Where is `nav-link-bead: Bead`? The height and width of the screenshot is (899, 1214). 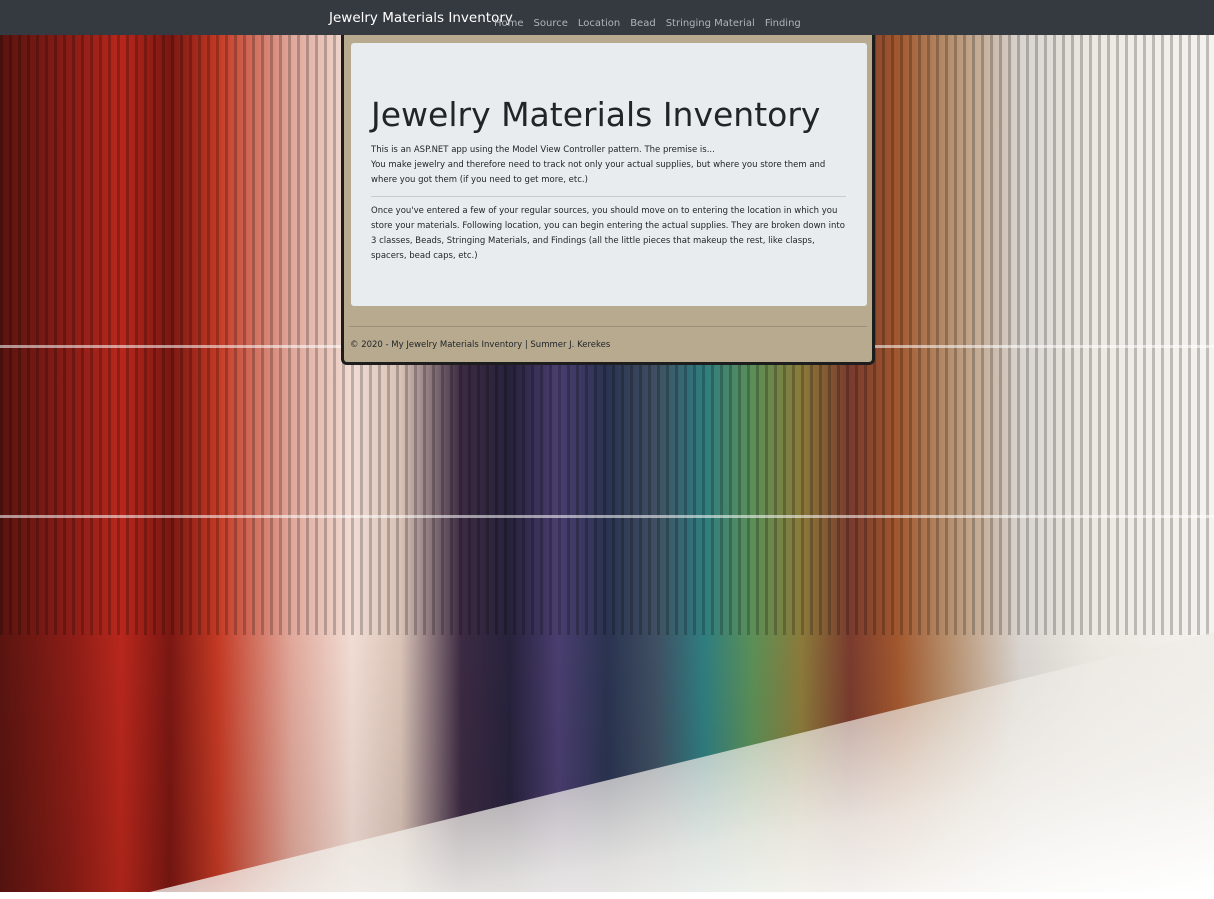
nav-link-bead: Bead is located at coordinates (643, 23).